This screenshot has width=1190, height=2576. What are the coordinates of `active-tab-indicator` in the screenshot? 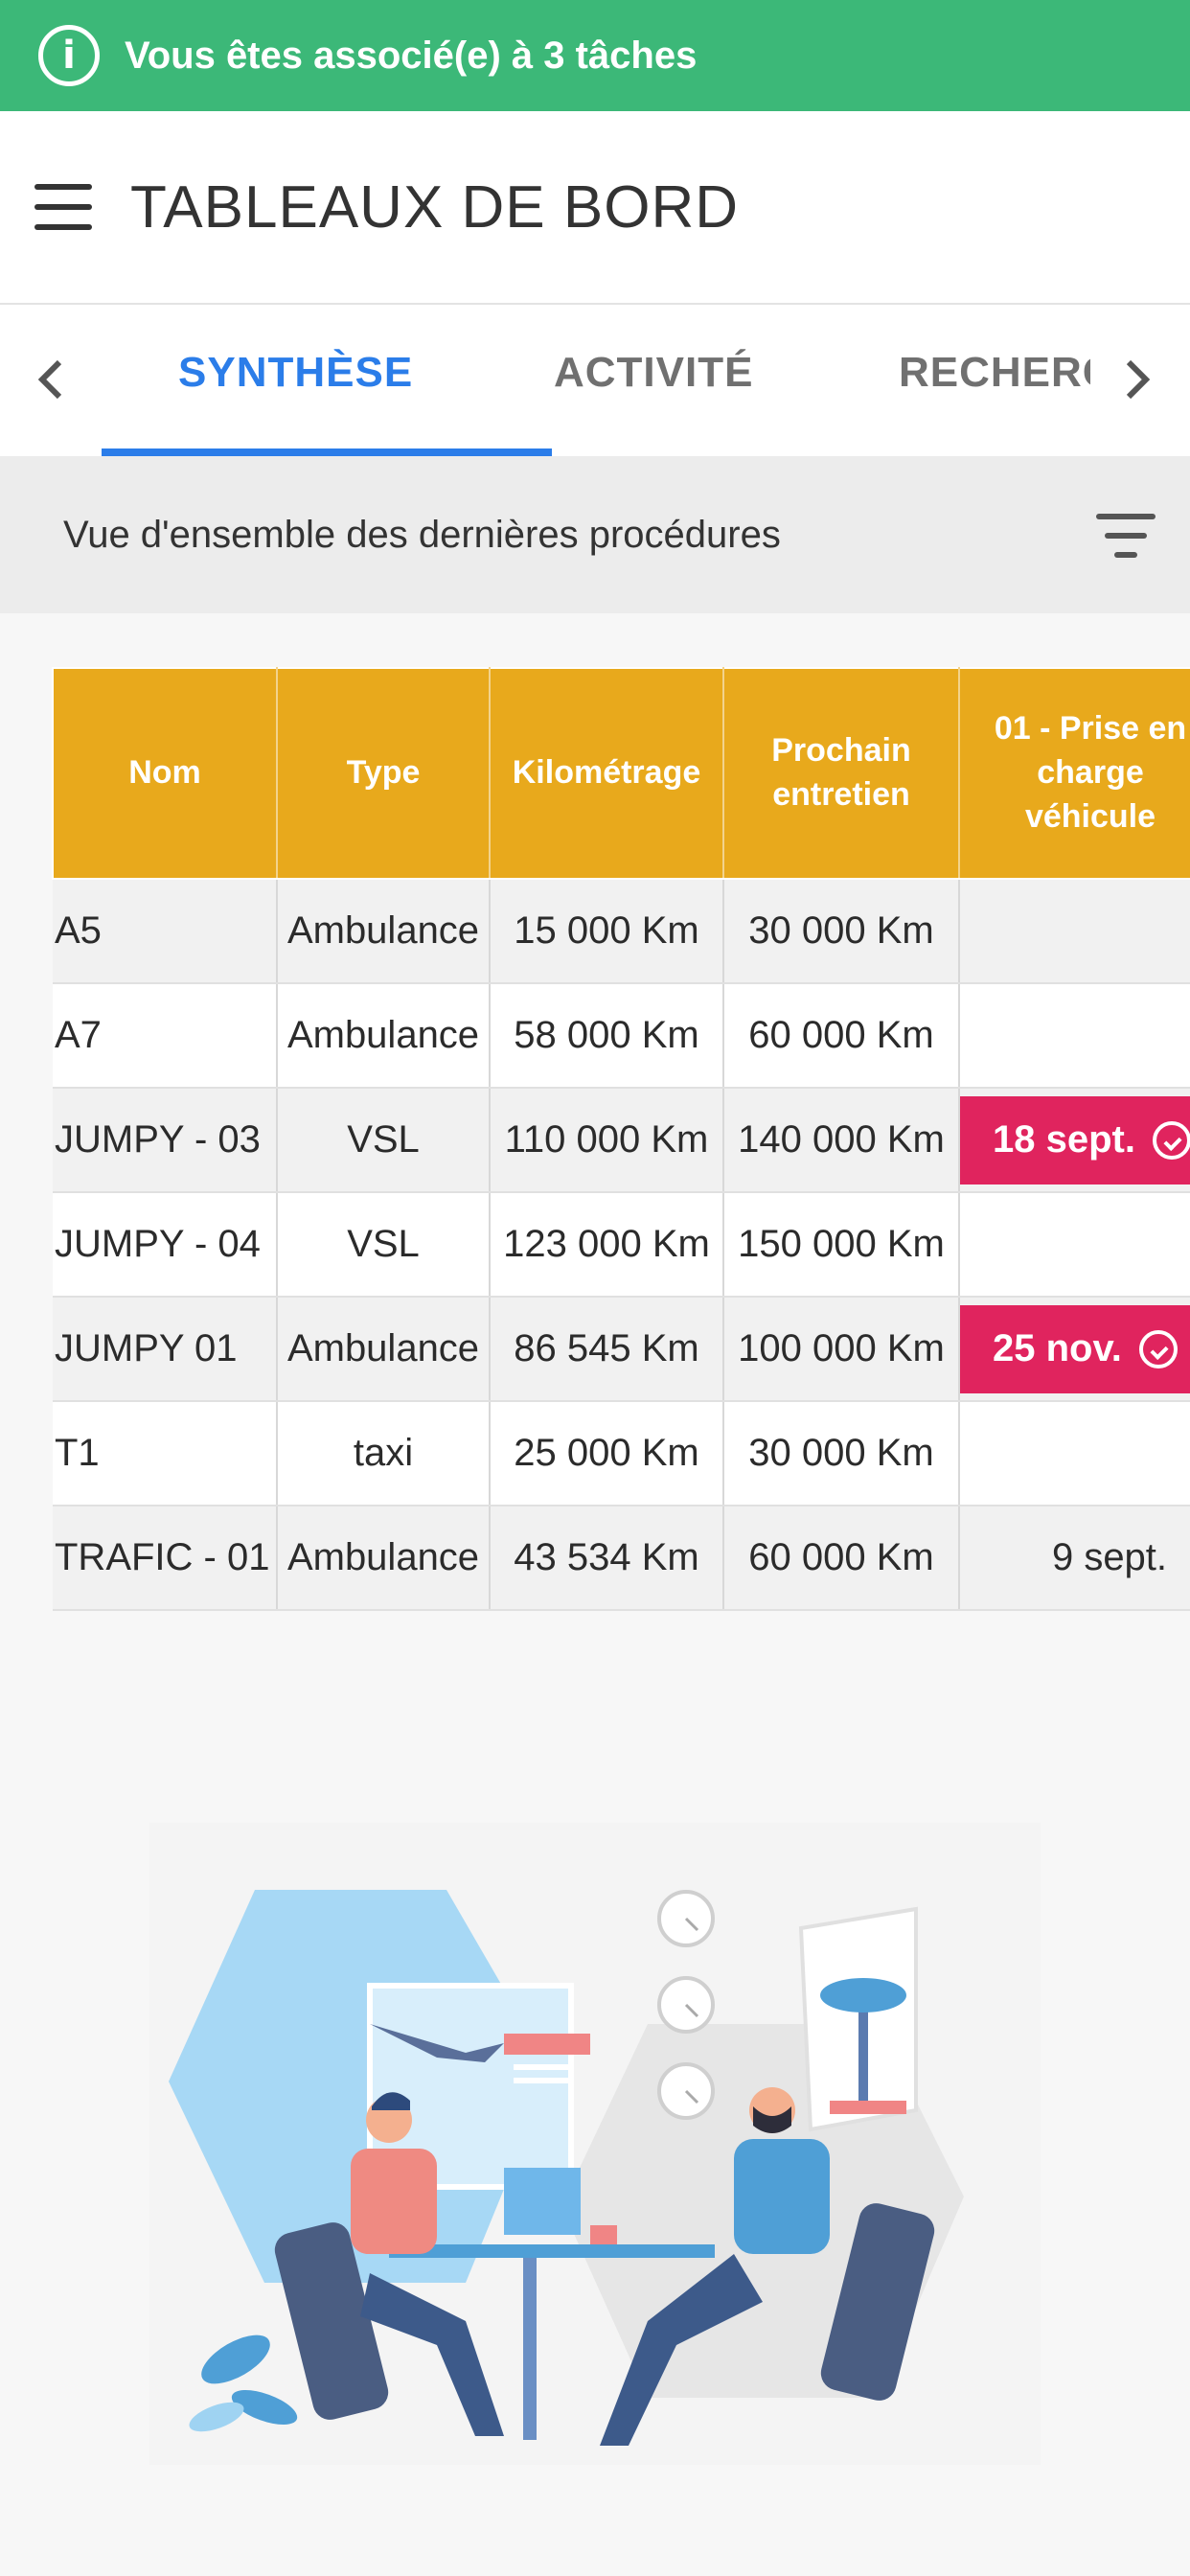 It's located at (327, 452).